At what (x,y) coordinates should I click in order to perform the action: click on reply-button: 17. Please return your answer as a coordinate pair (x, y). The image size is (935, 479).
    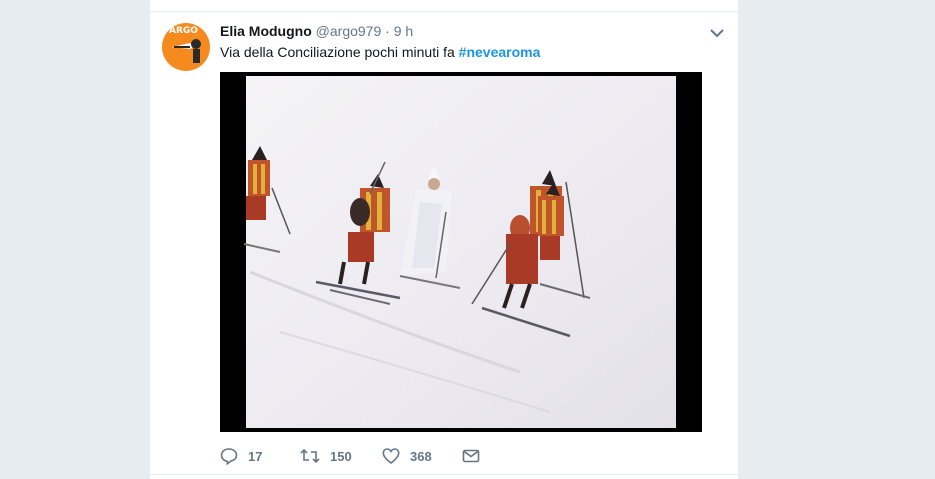
    Looking at the image, I should click on (241, 456).